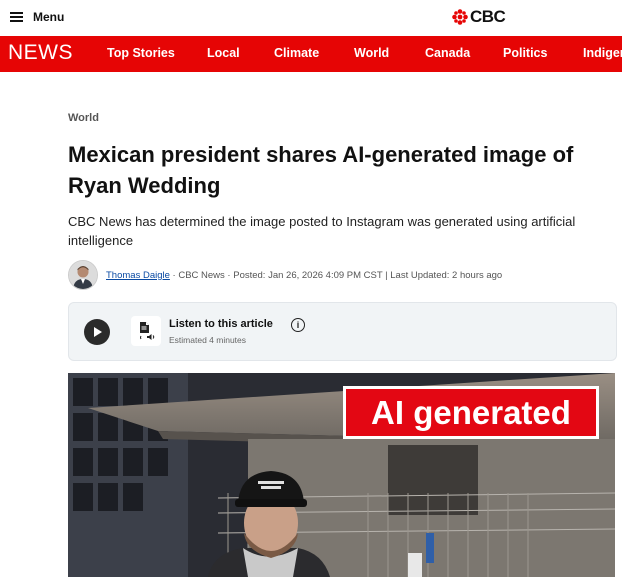  What do you see at coordinates (83, 118) in the screenshot?
I see `section-label: World` at bounding box center [83, 118].